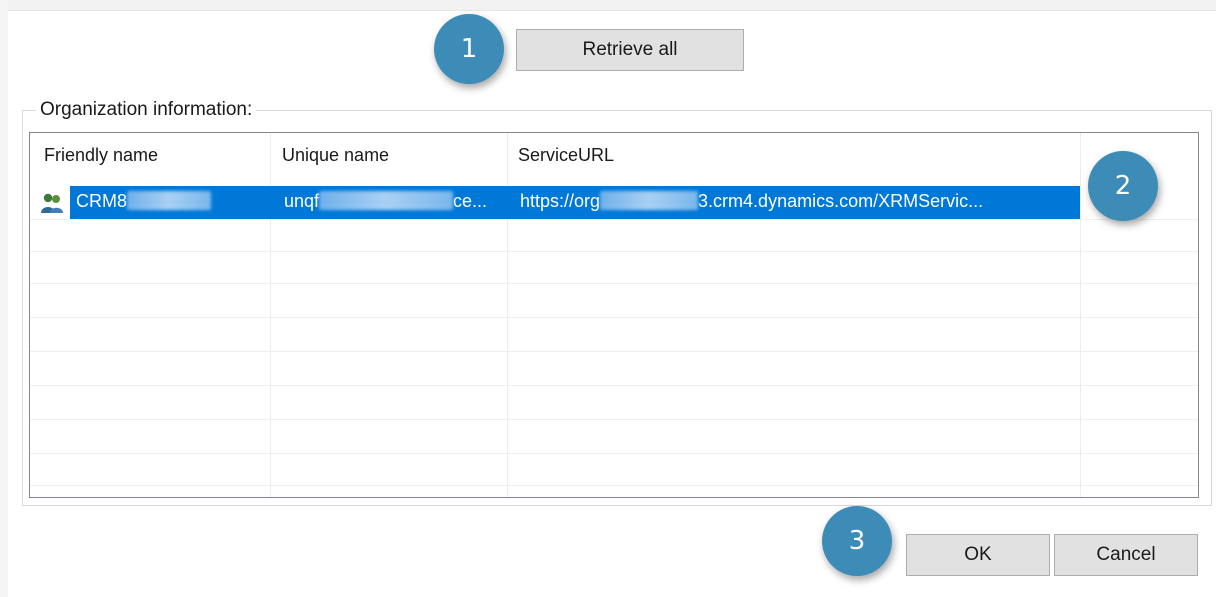  What do you see at coordinates (560, 201) in the screenshot?
I see `service-url-start-text: https://org` at bounding box center [560, 201].